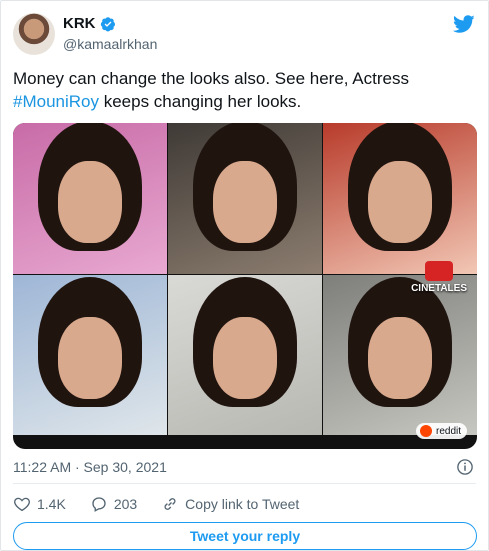  What do you see at coordinates (99, 504) in the screenshot?
I see `reply-icon` at bounding box center [99, 504].